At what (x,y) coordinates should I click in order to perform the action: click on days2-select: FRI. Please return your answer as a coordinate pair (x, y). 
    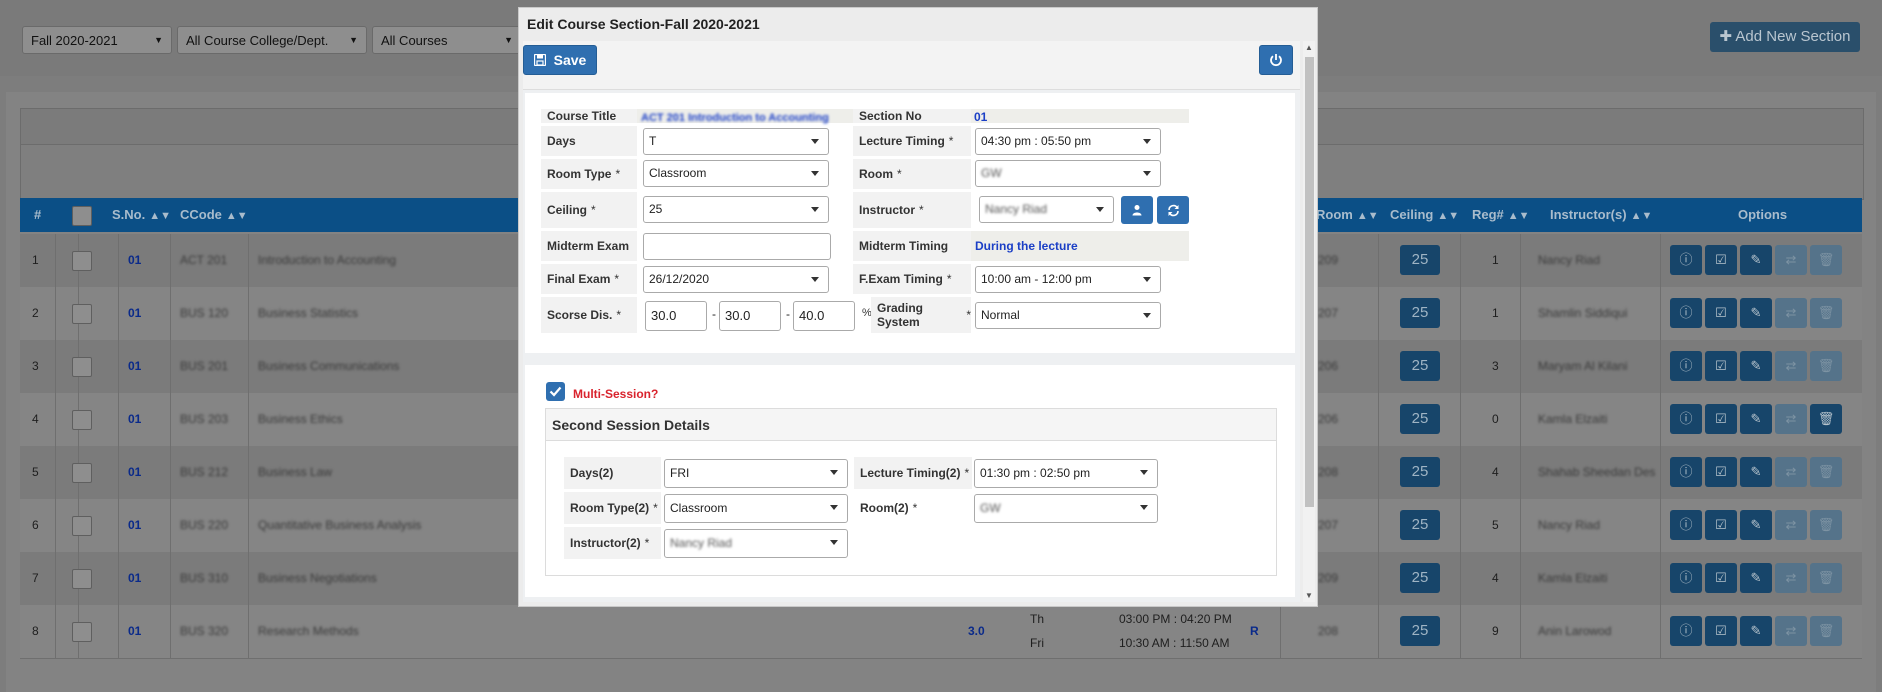
    Looking at the image, I should click on (756, 473).